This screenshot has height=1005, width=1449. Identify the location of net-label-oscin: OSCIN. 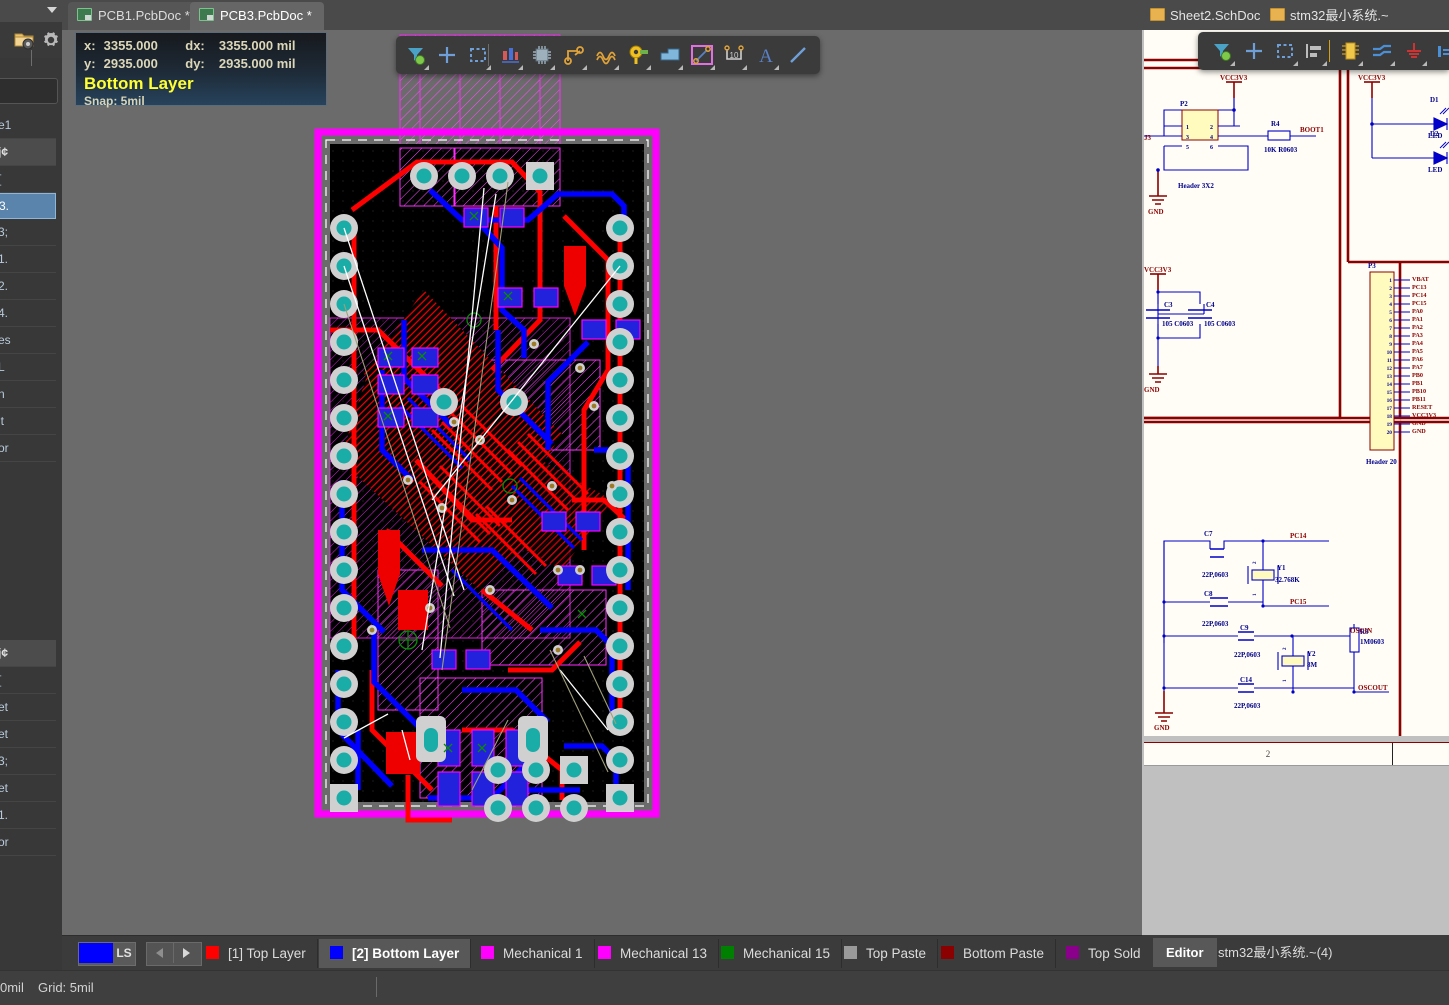
(1361, 631).